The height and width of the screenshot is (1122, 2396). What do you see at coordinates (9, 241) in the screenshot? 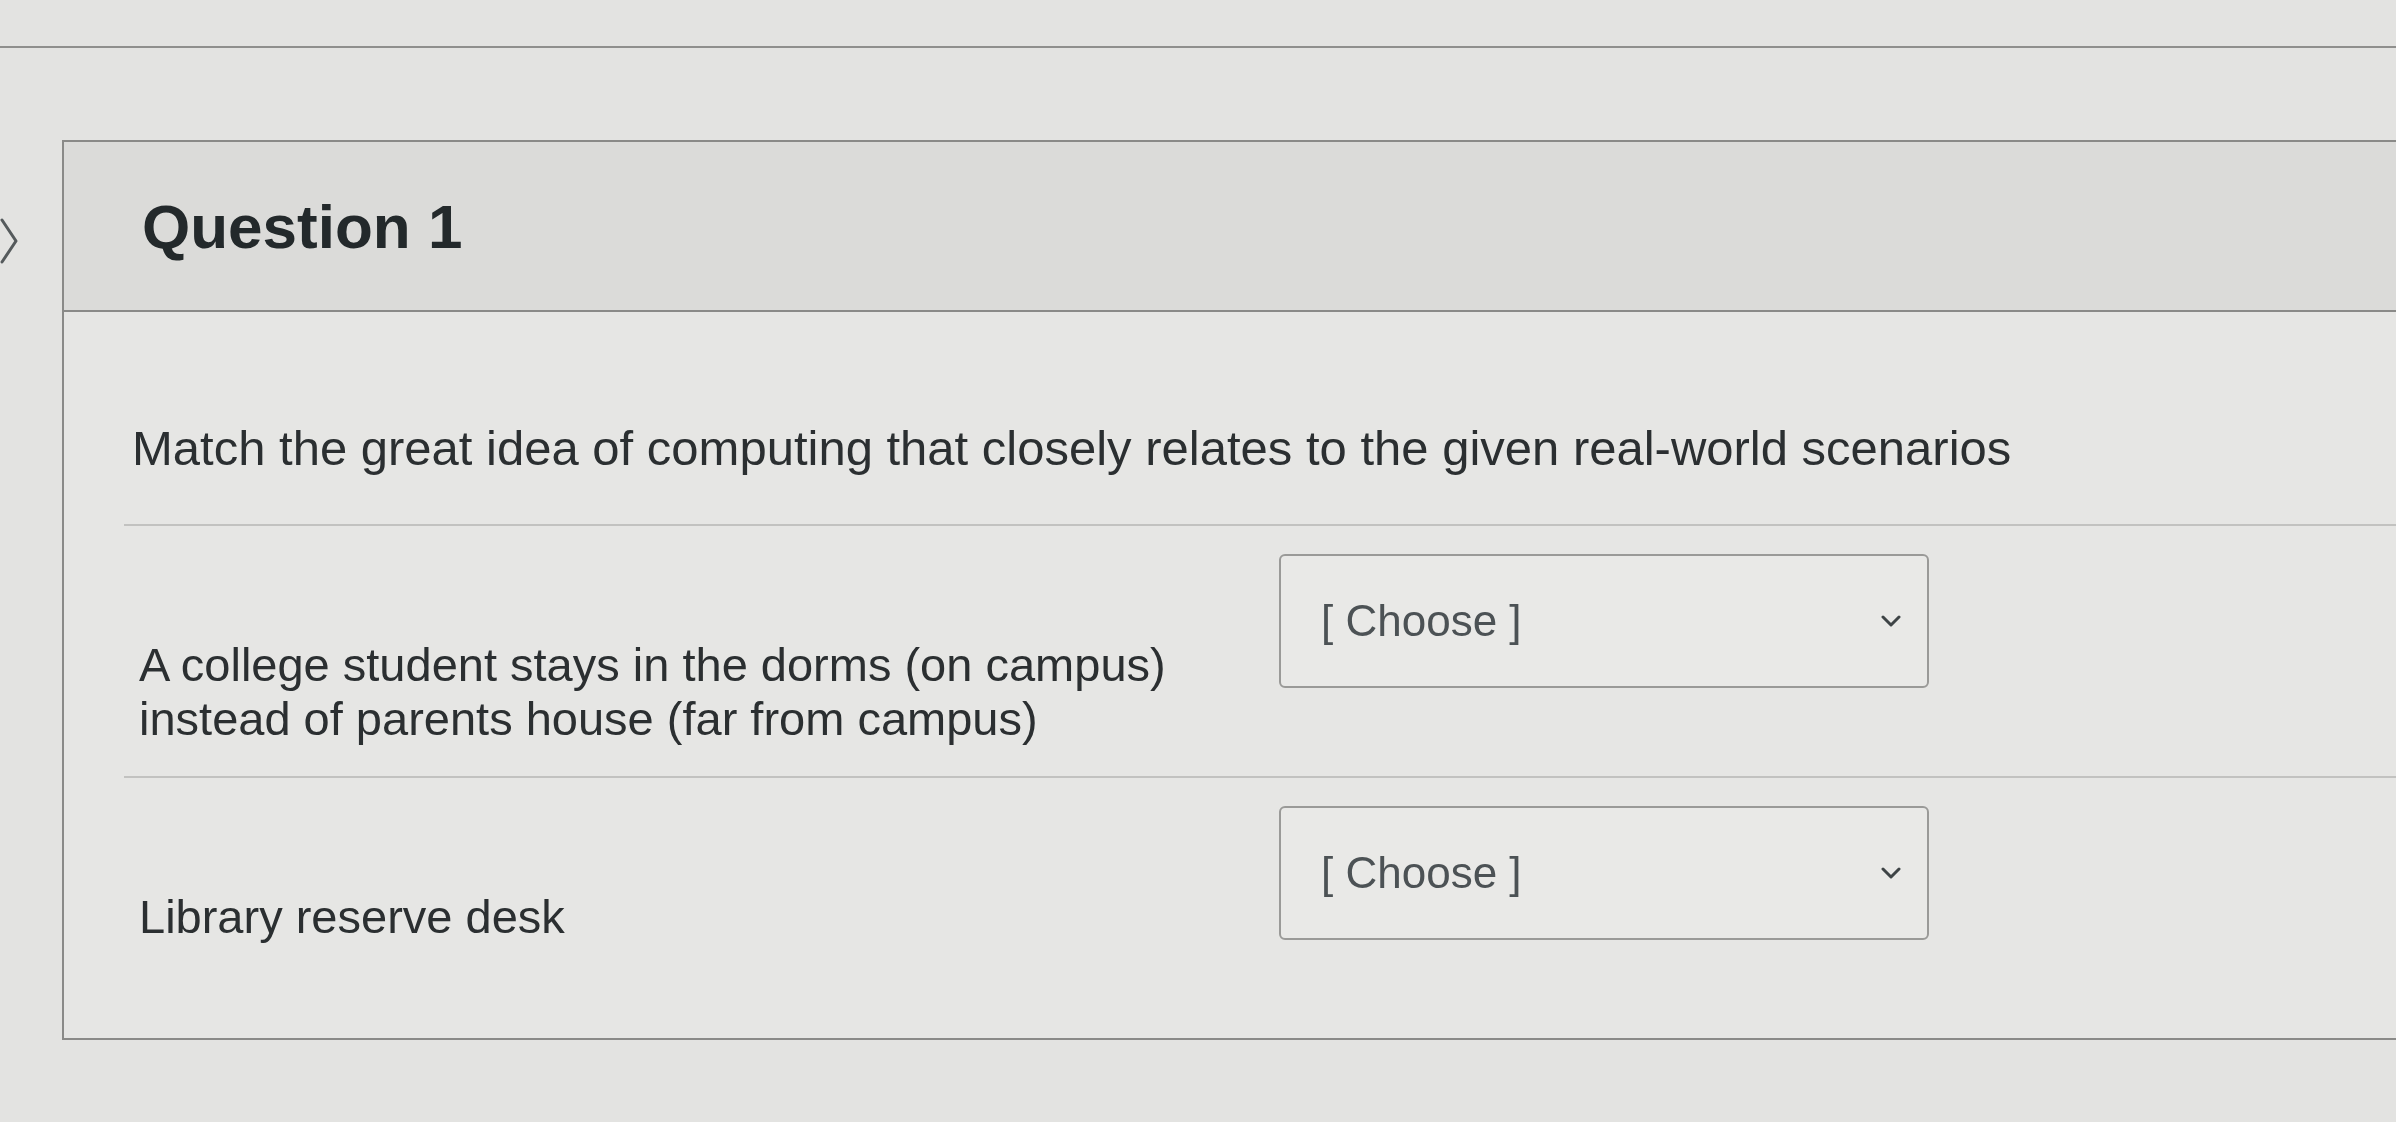
I see `chevron-right-icon` at bounding box center [9, 241].